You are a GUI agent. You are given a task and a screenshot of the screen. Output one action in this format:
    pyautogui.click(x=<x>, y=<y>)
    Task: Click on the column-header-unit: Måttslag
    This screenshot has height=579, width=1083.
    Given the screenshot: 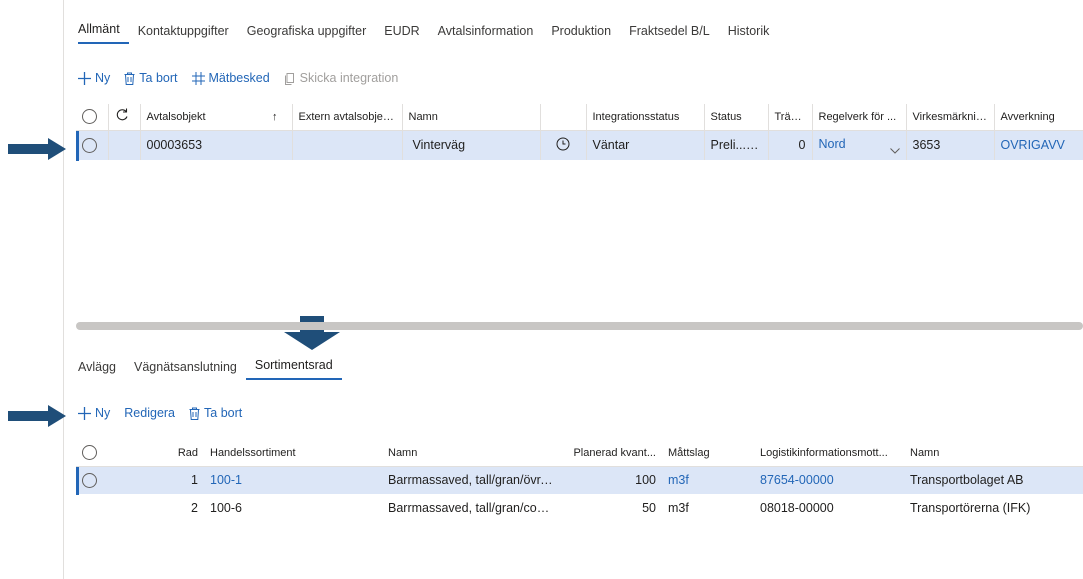 What is the action you would take?
    pyautogui.click(x=708, y=453)
    